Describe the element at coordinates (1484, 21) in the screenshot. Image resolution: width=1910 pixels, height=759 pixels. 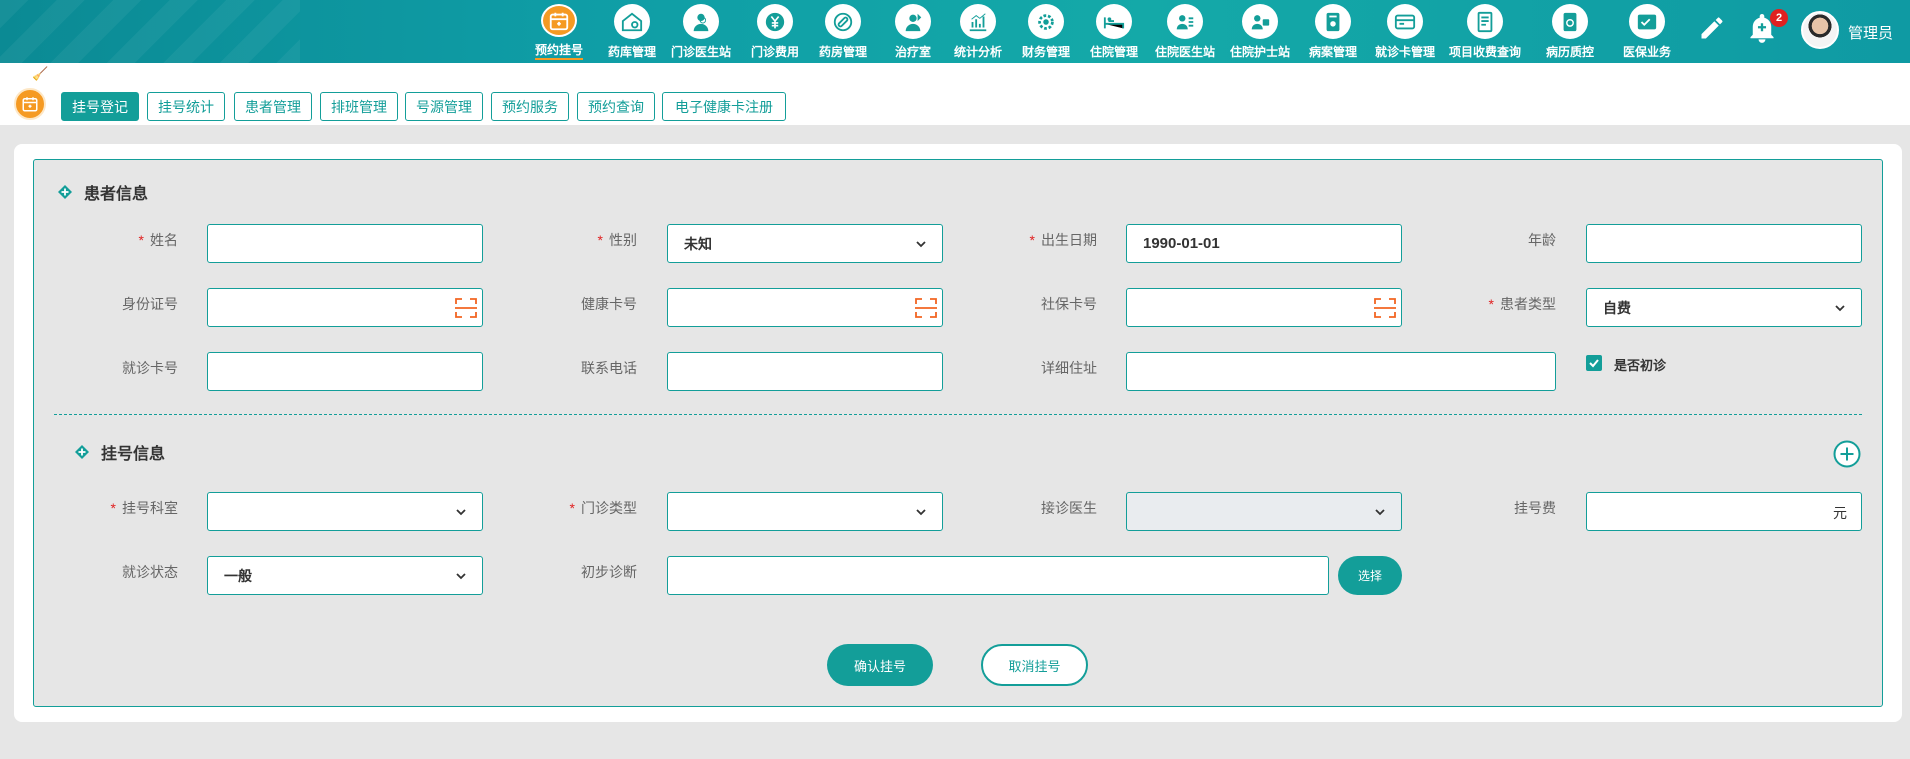
I see `receipt-icon` at that location.